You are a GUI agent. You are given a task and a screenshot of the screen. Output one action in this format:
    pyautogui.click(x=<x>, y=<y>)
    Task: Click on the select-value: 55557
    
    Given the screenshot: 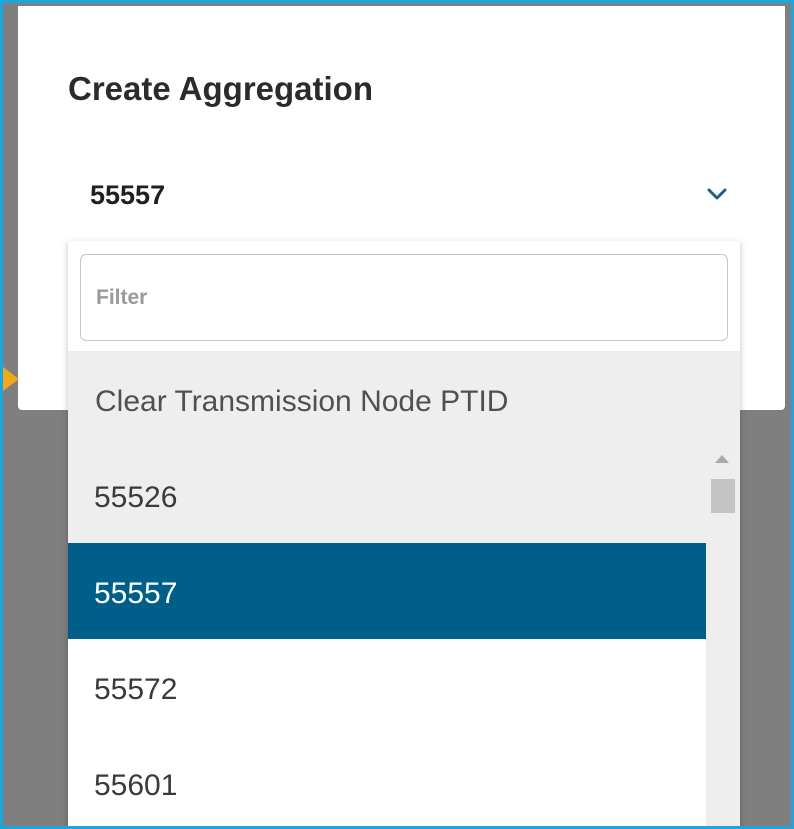 What is the action you would take?
    pyautogui.click(x=128, y=195)
    